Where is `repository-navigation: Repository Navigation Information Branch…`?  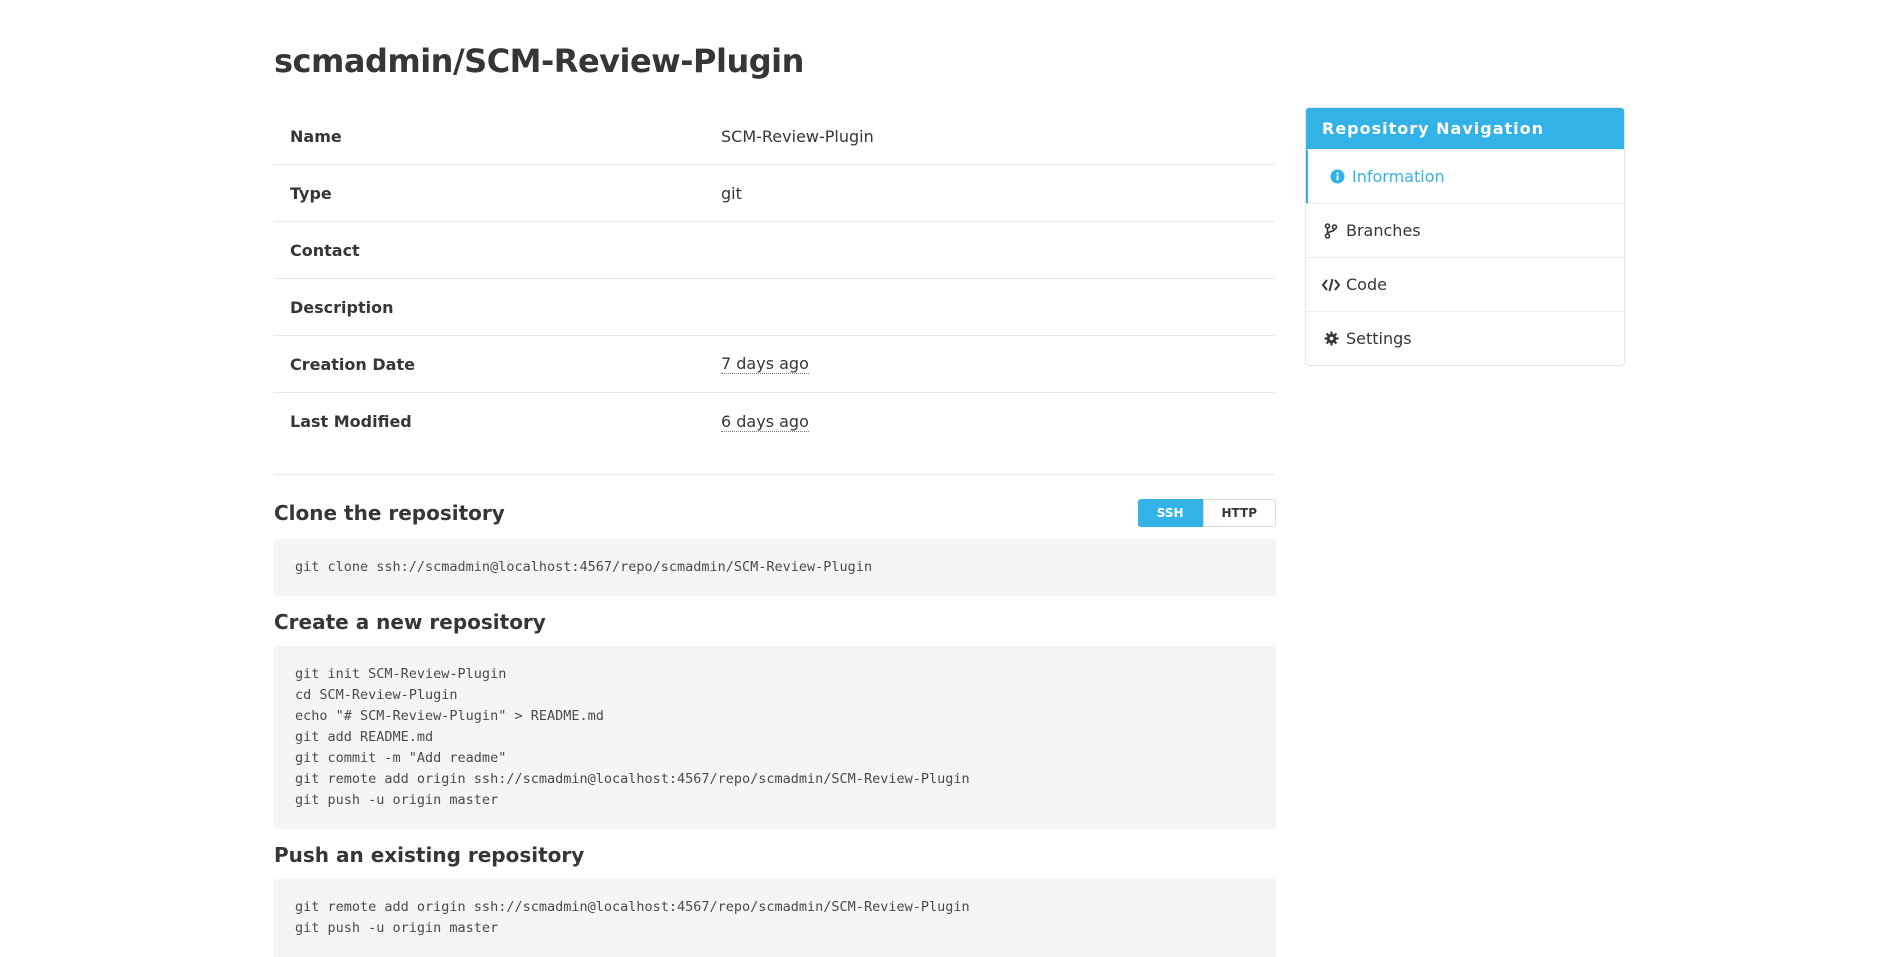 repository-navigation: Repository Navigation Information Branch… is located at coordinates (1465, 236).